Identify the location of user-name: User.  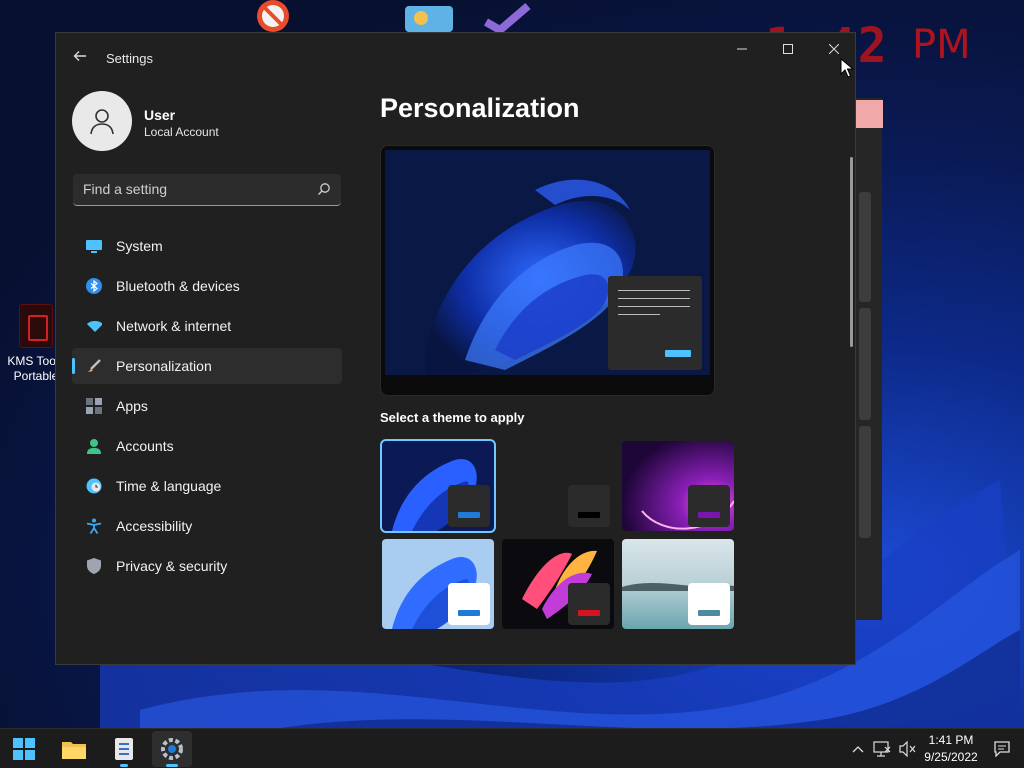
(160, 115).